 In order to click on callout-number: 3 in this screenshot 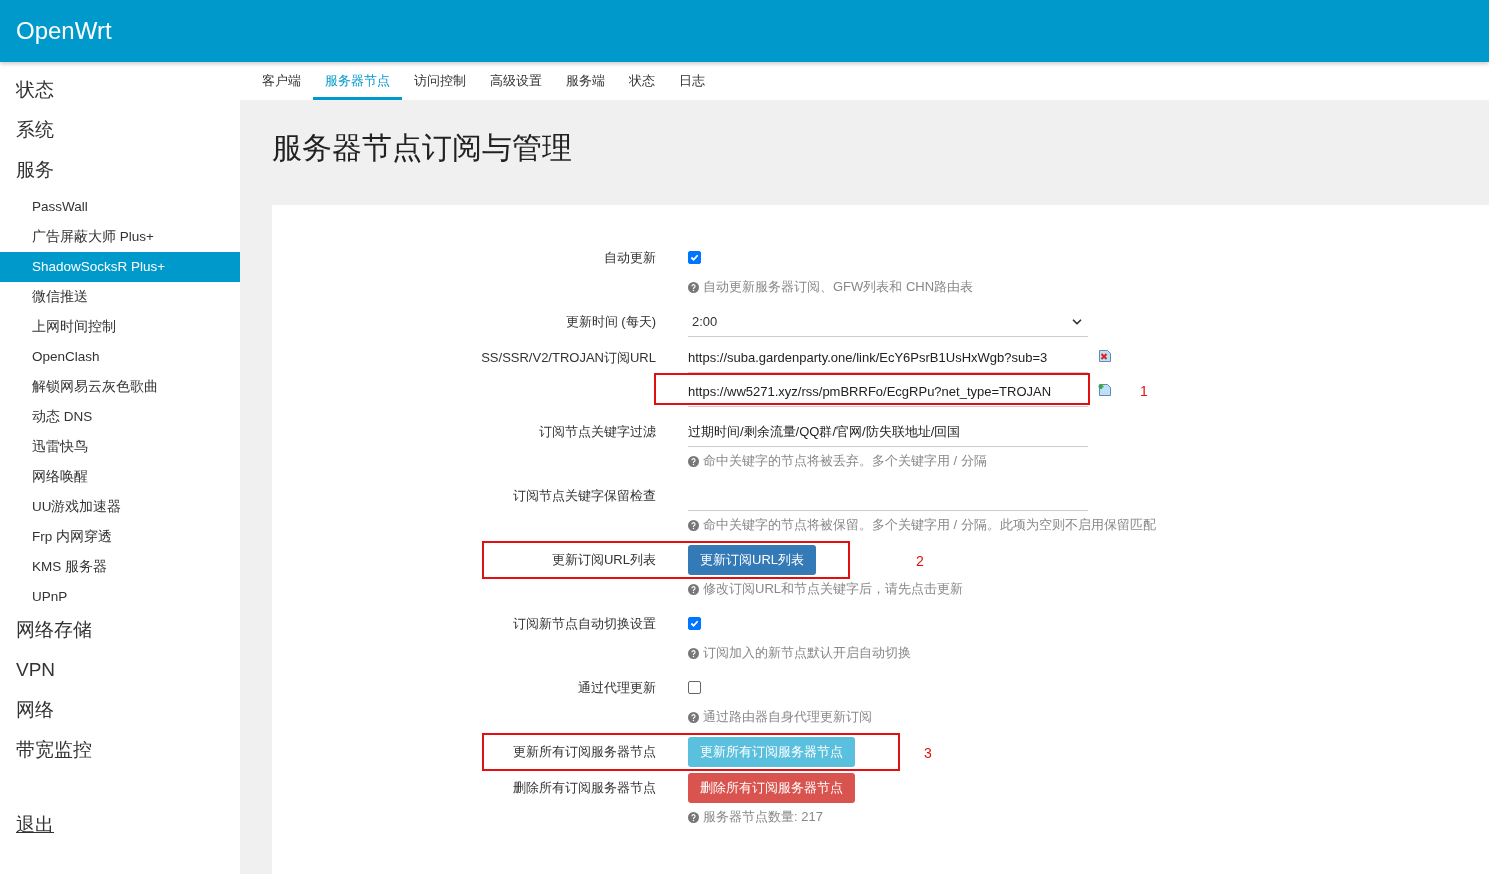, I will do `click(928, 753)`.